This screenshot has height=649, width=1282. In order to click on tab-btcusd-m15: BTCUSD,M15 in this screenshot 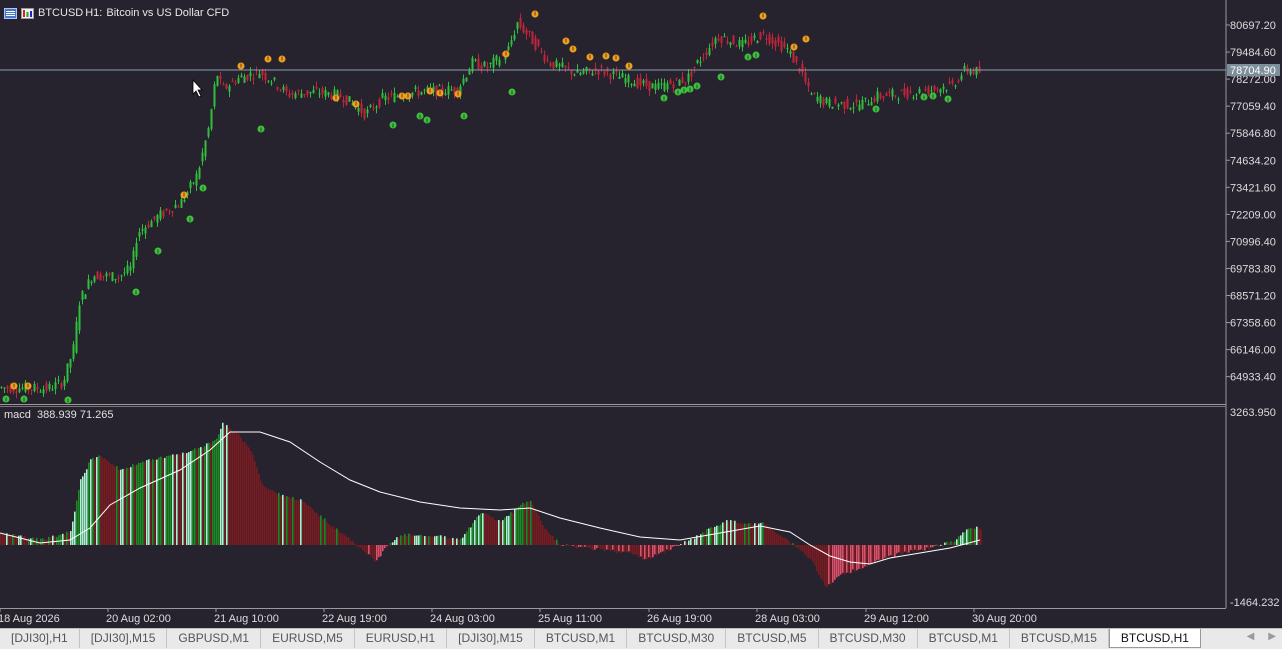, I will do `click(1059, 638)`.